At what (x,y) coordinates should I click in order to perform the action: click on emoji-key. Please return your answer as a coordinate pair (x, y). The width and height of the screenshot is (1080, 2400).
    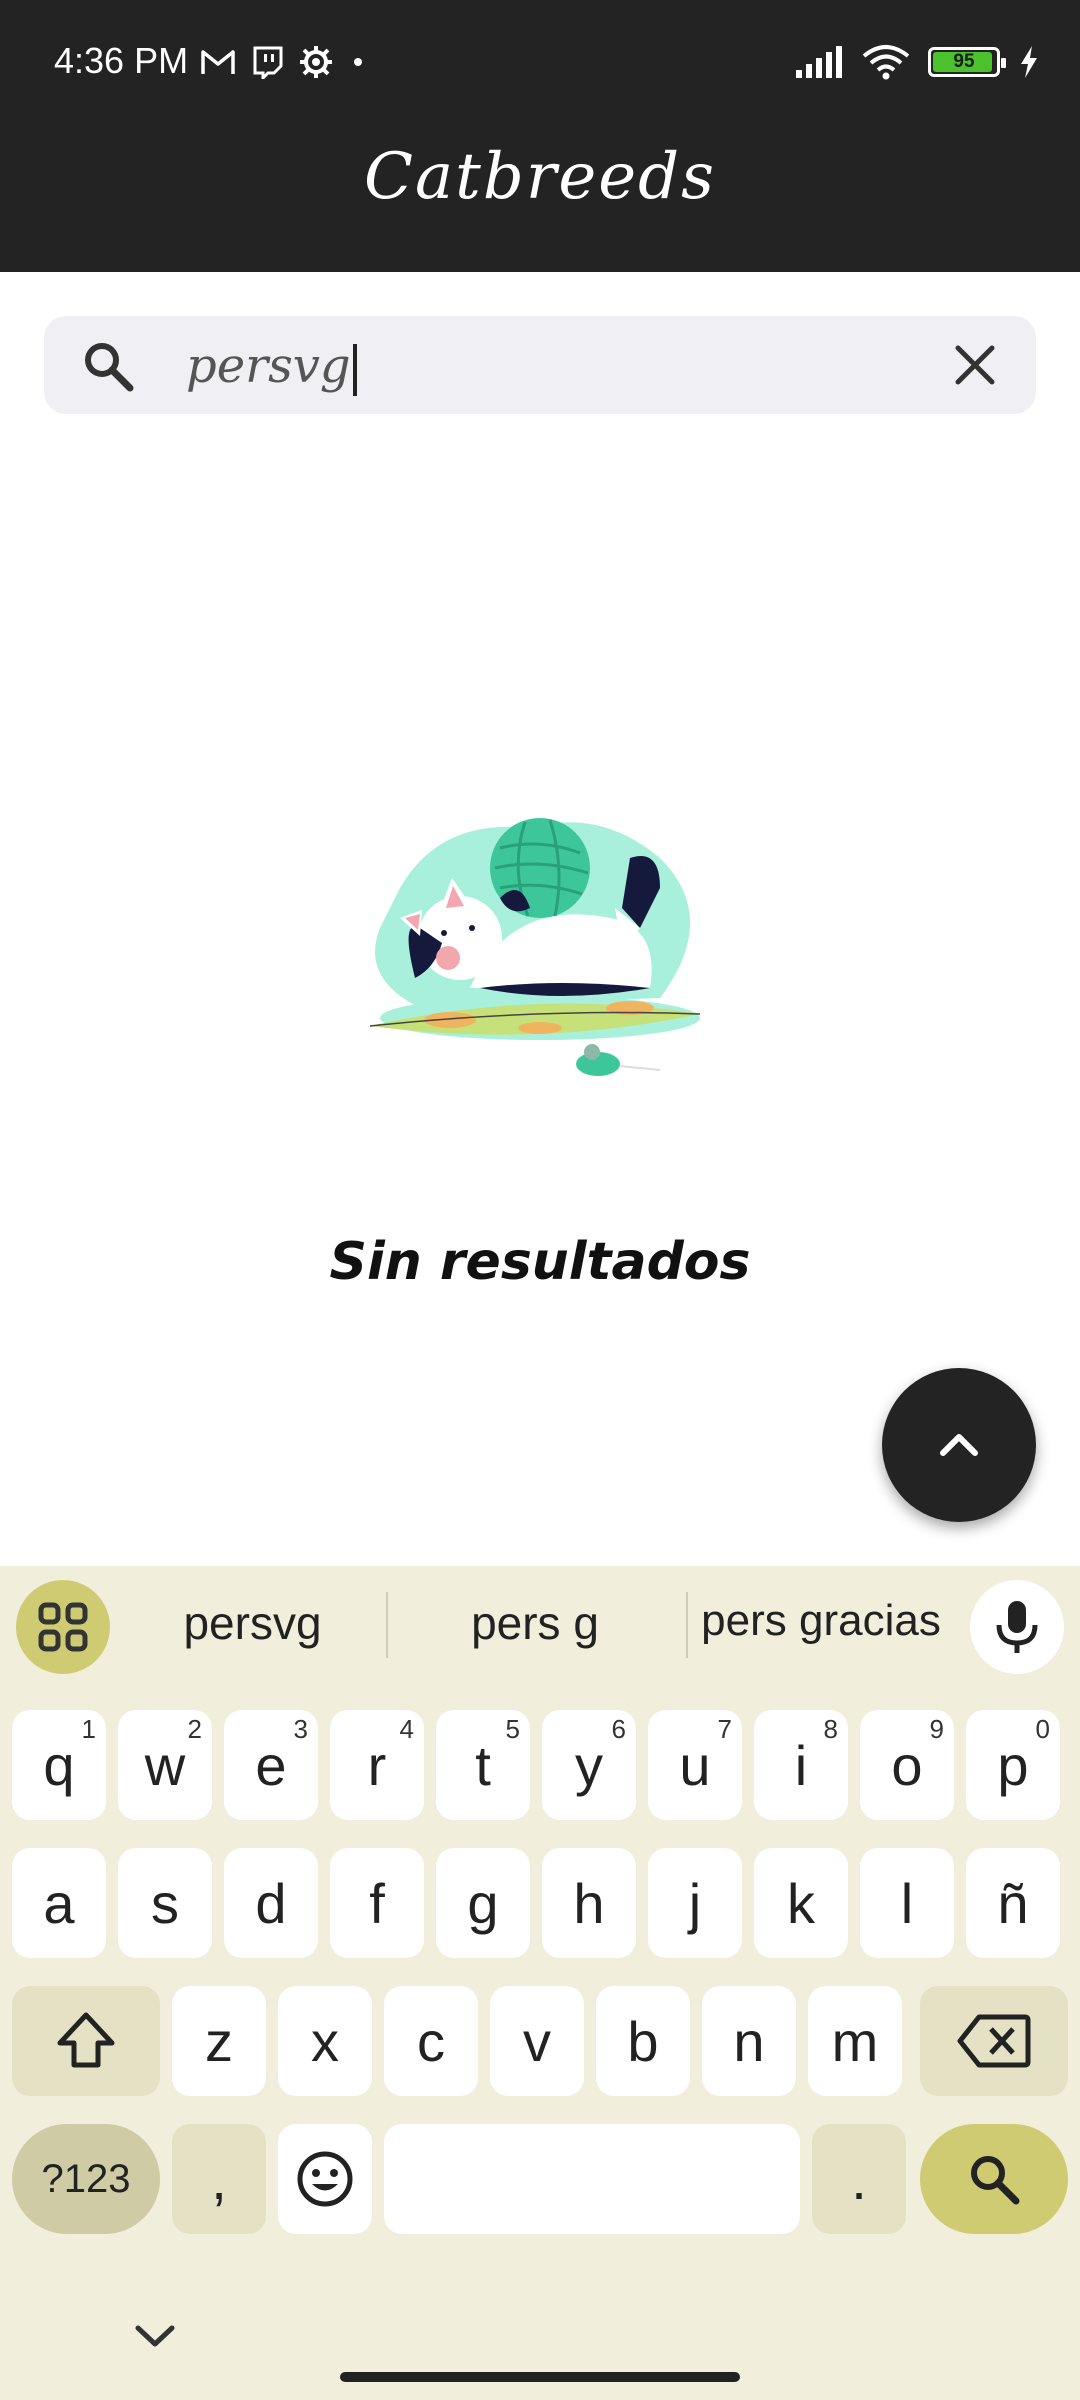
    Looking at the image, I should click on (325, 2179).